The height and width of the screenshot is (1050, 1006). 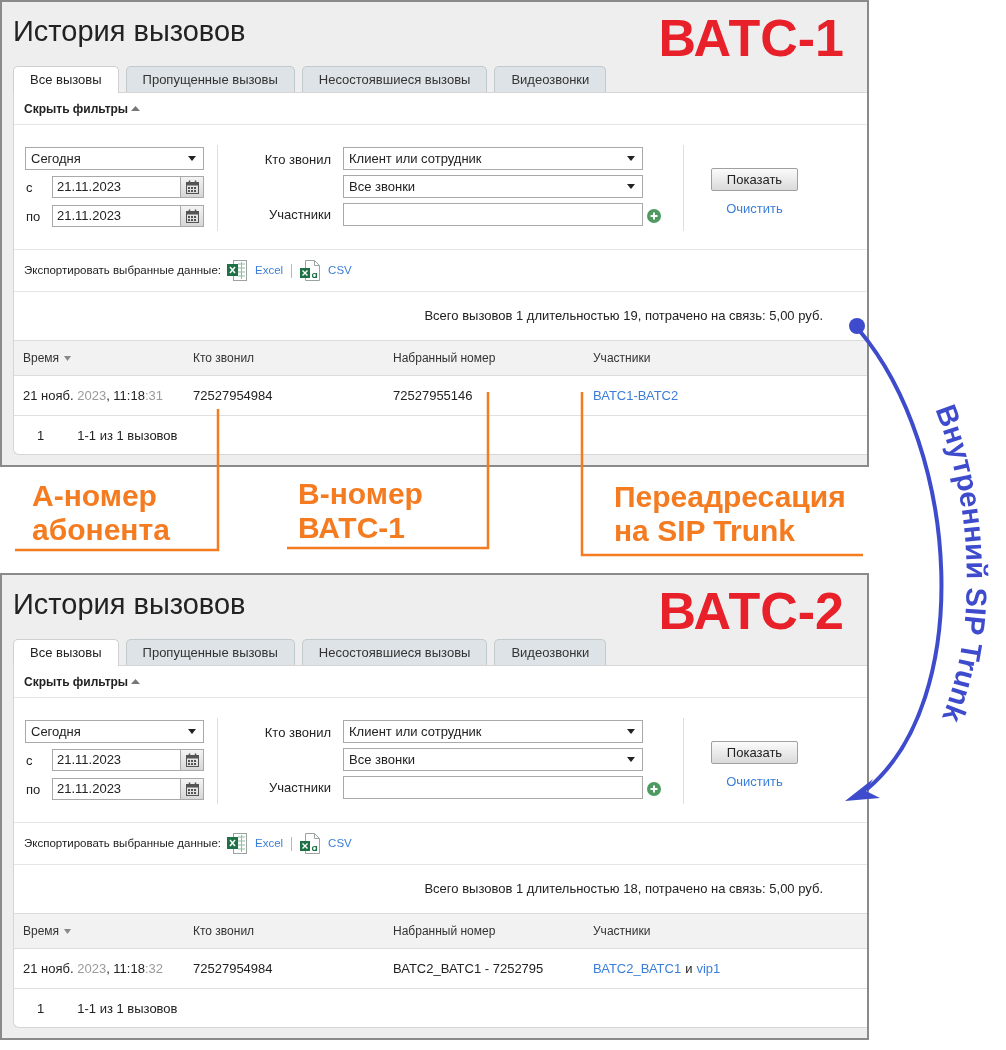 I want to click on participant-link: ВАТС1-ВАТС2, so click(x=636, y=395).